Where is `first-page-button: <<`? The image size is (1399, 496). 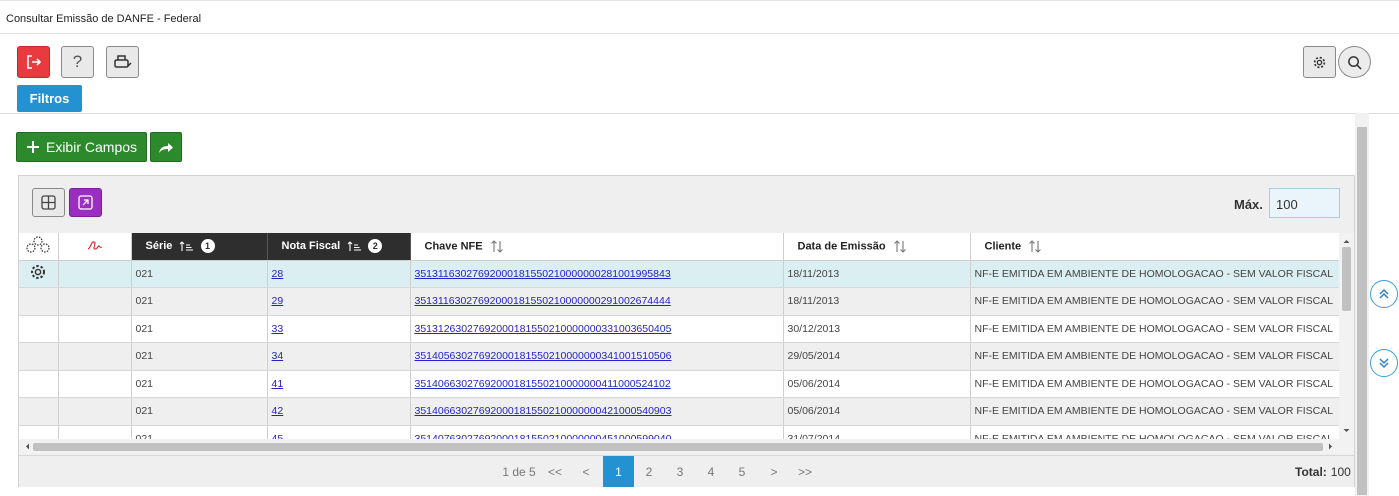
first-page-button: << is located at coordinates (555, 471).